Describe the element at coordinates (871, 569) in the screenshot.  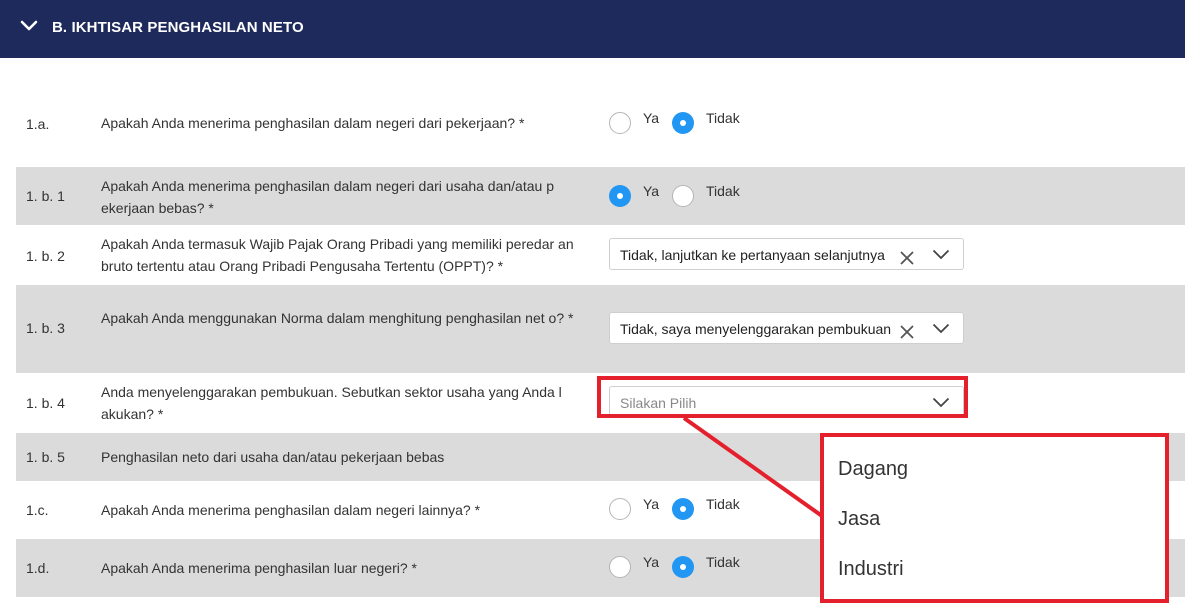
I see `dropdown-option-industri: Industri` at that location.